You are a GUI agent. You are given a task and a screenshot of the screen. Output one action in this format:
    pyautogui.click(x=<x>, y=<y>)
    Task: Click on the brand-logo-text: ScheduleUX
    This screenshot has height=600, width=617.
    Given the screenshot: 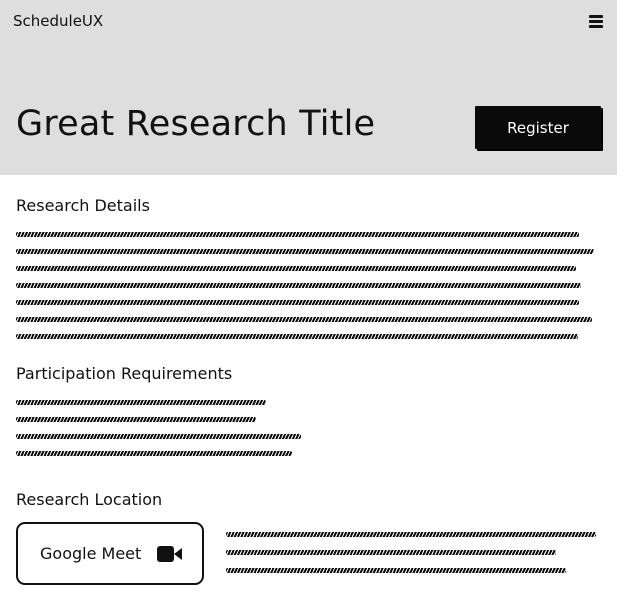 What is the action you would take?
    pyautogui.click(x=58, y=21)
    